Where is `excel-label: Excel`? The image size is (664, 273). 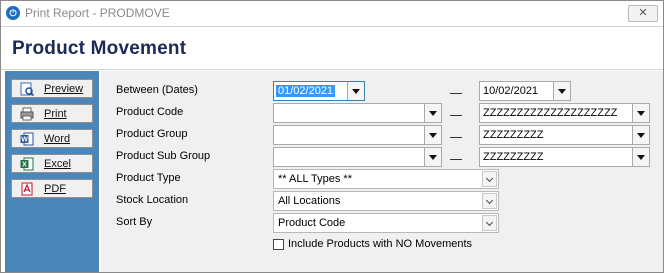 excel-label: Excel is located at coordinates (57, 164).